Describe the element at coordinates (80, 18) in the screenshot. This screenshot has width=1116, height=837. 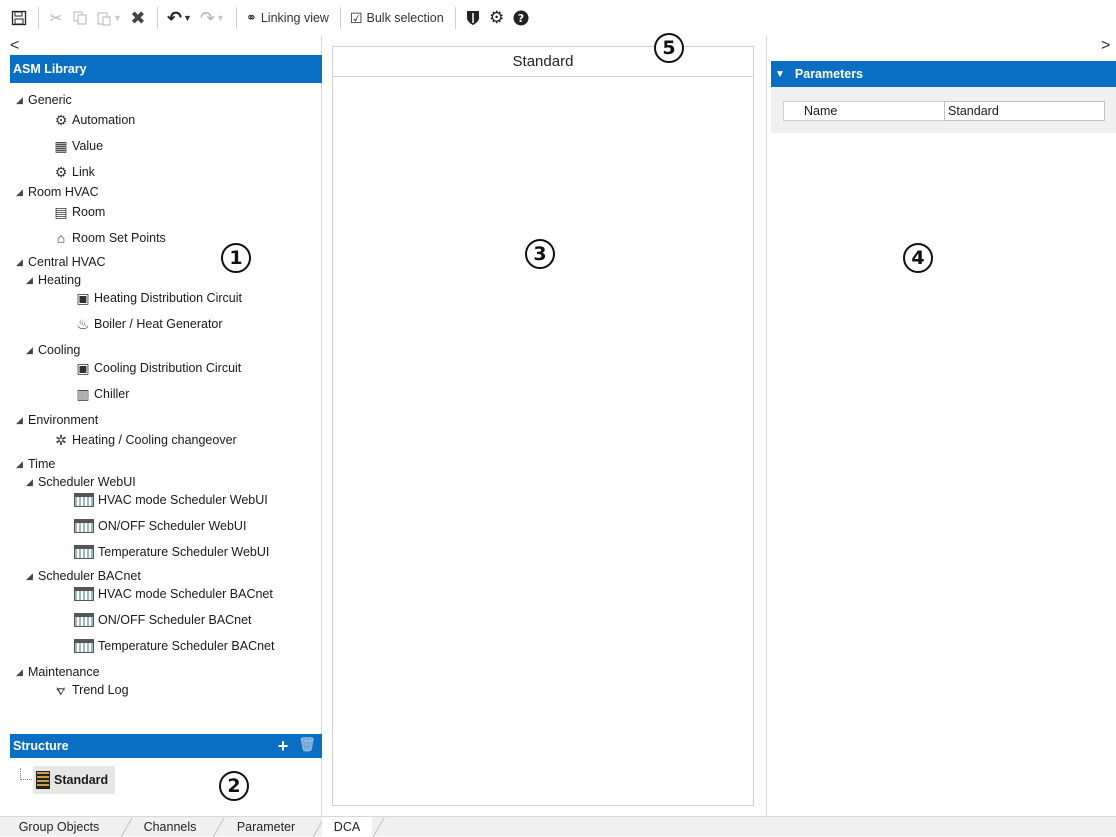
I see `copy-icon` at that location.